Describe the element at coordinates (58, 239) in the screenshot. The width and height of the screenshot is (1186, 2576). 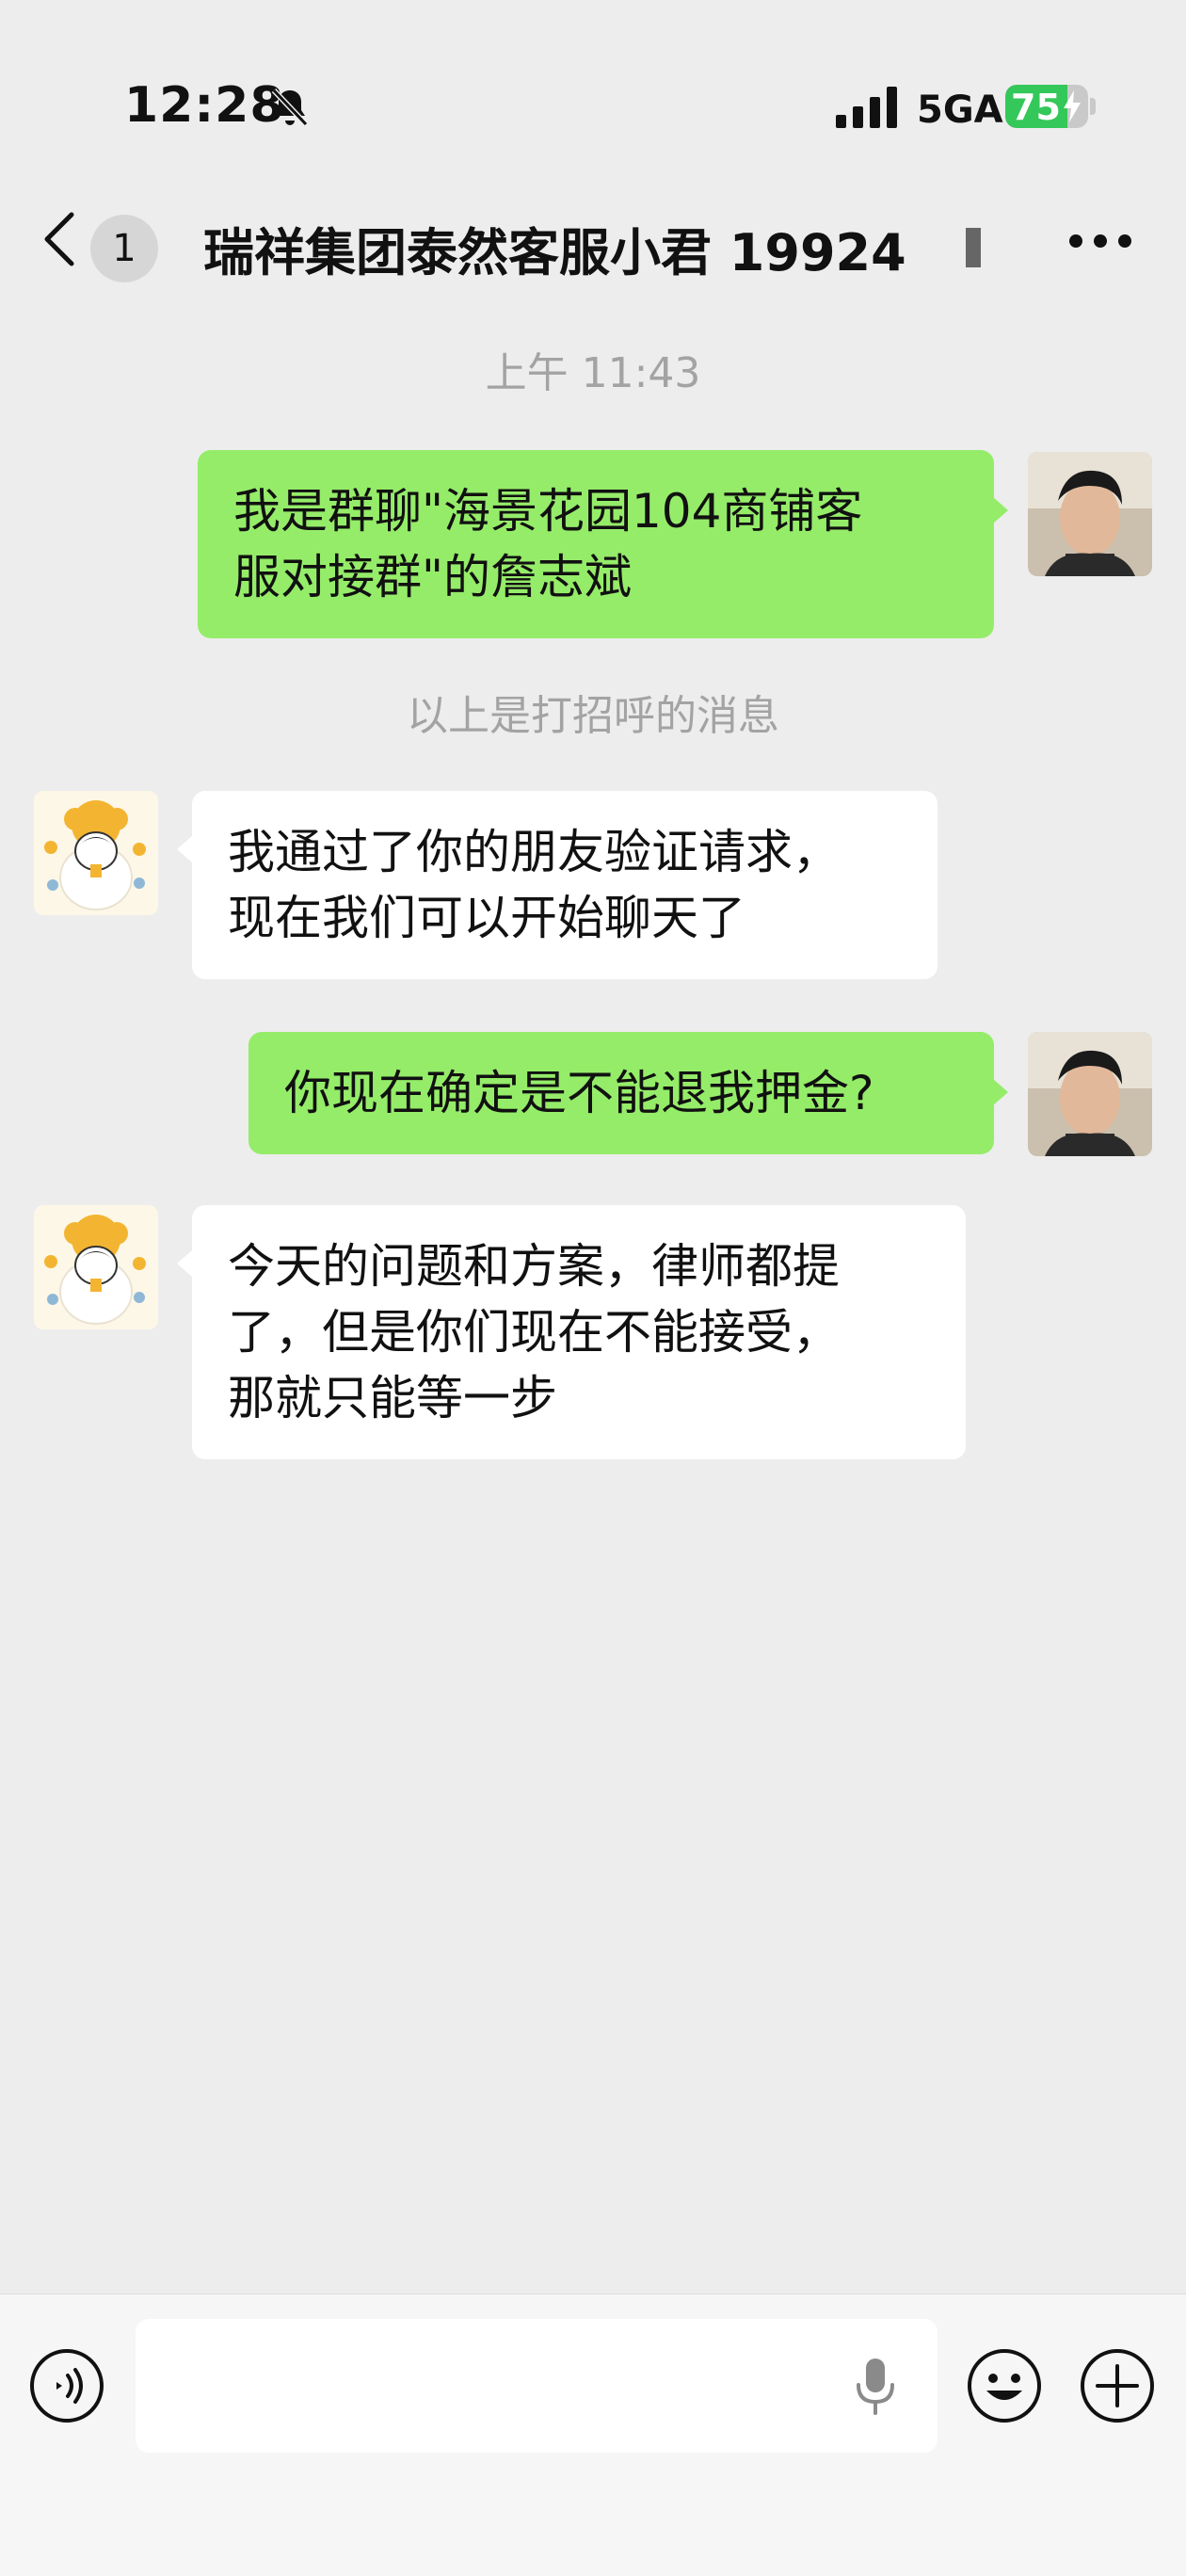
I see `back-chevron-icon` at that location.